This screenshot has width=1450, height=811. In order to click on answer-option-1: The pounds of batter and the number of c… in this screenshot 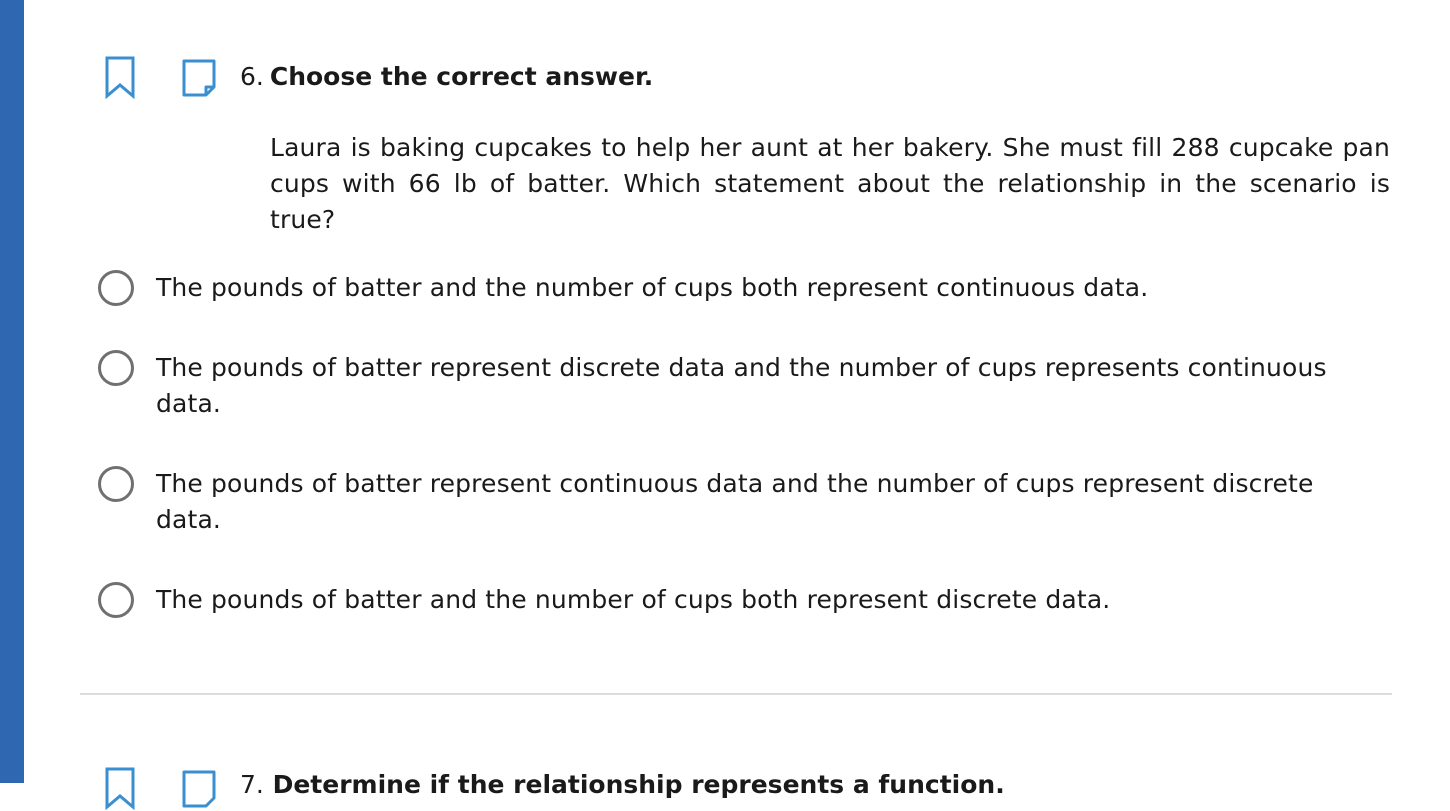, I will do `click(743, 288)`.